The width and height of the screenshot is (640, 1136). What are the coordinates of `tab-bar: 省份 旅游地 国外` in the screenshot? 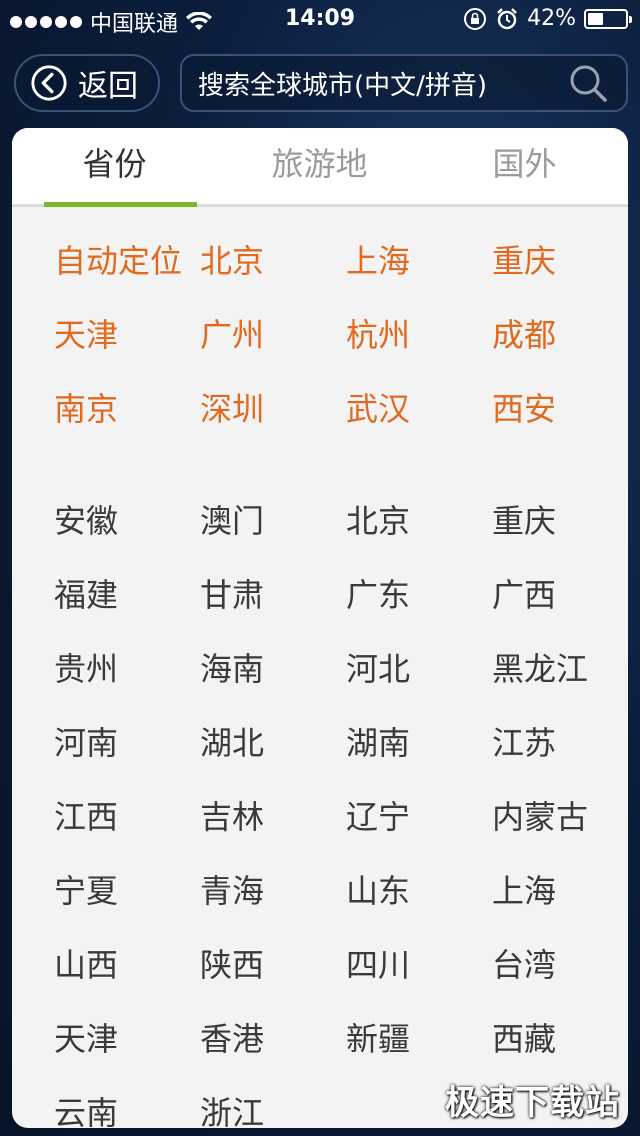 It's located at (320, 167).